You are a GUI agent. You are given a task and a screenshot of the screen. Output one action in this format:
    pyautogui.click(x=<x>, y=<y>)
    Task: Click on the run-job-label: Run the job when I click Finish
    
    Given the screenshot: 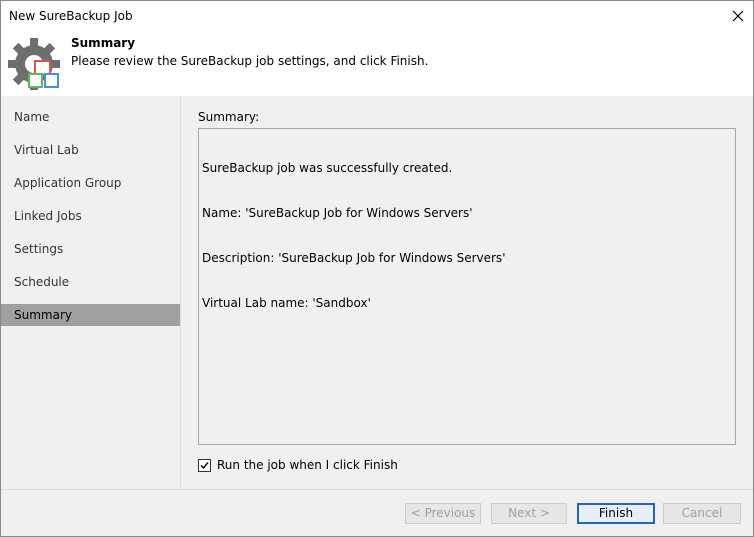 What is the action you would take?
    pyautogui.click(x=307, y=465)
    